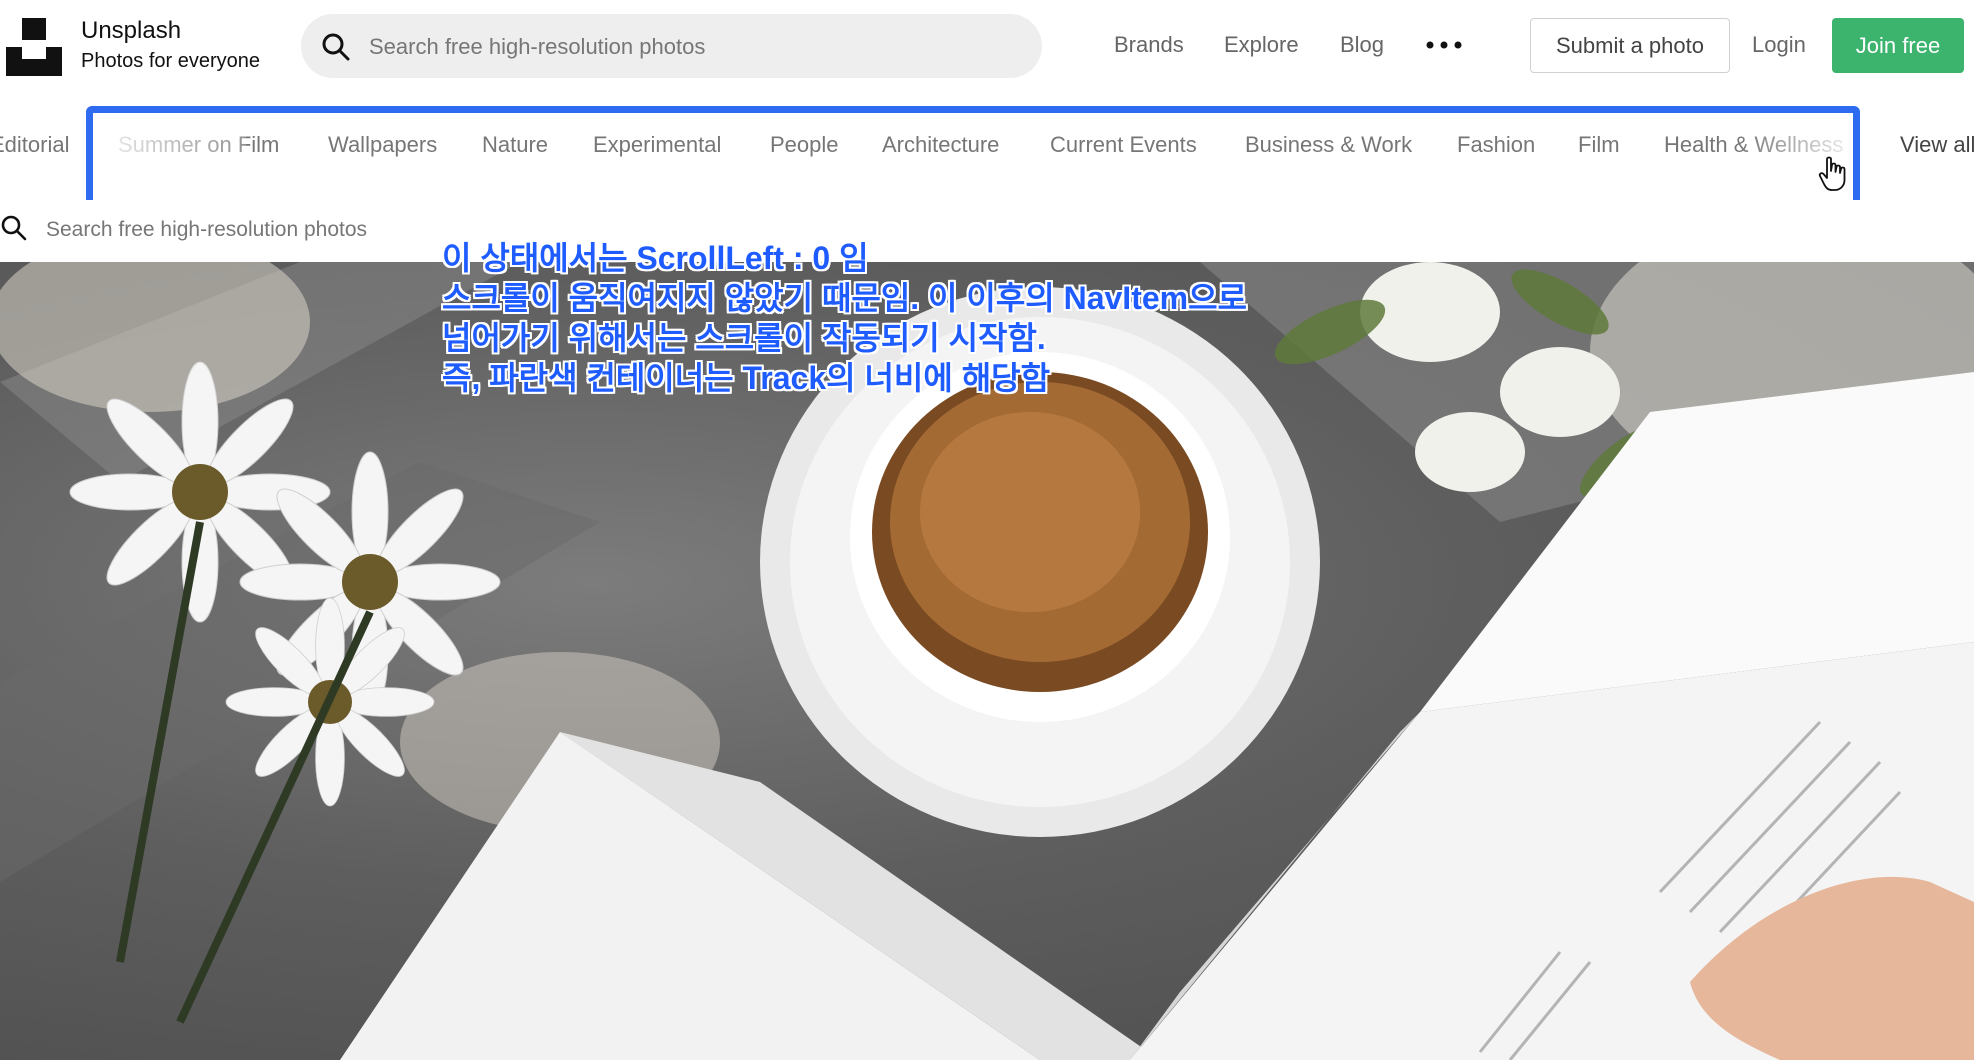  What do you see at coordinates (1149, 45) in the screenshot?
I see `nav-link-brands: Brands` at bounding box center [1149, 45].